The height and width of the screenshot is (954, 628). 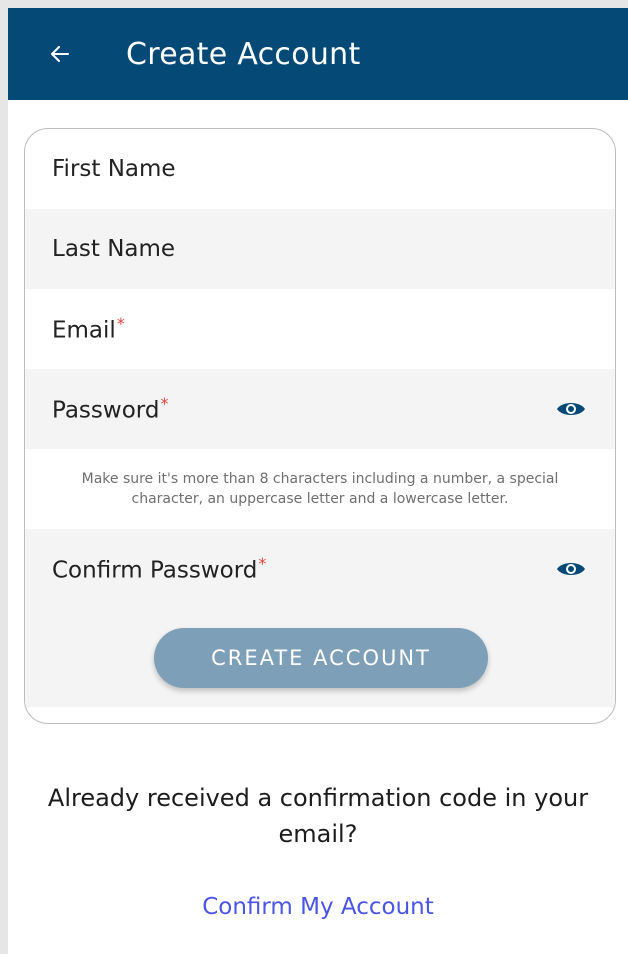 I want to click on password-visibility-toggle, so click(x=571, y=409).